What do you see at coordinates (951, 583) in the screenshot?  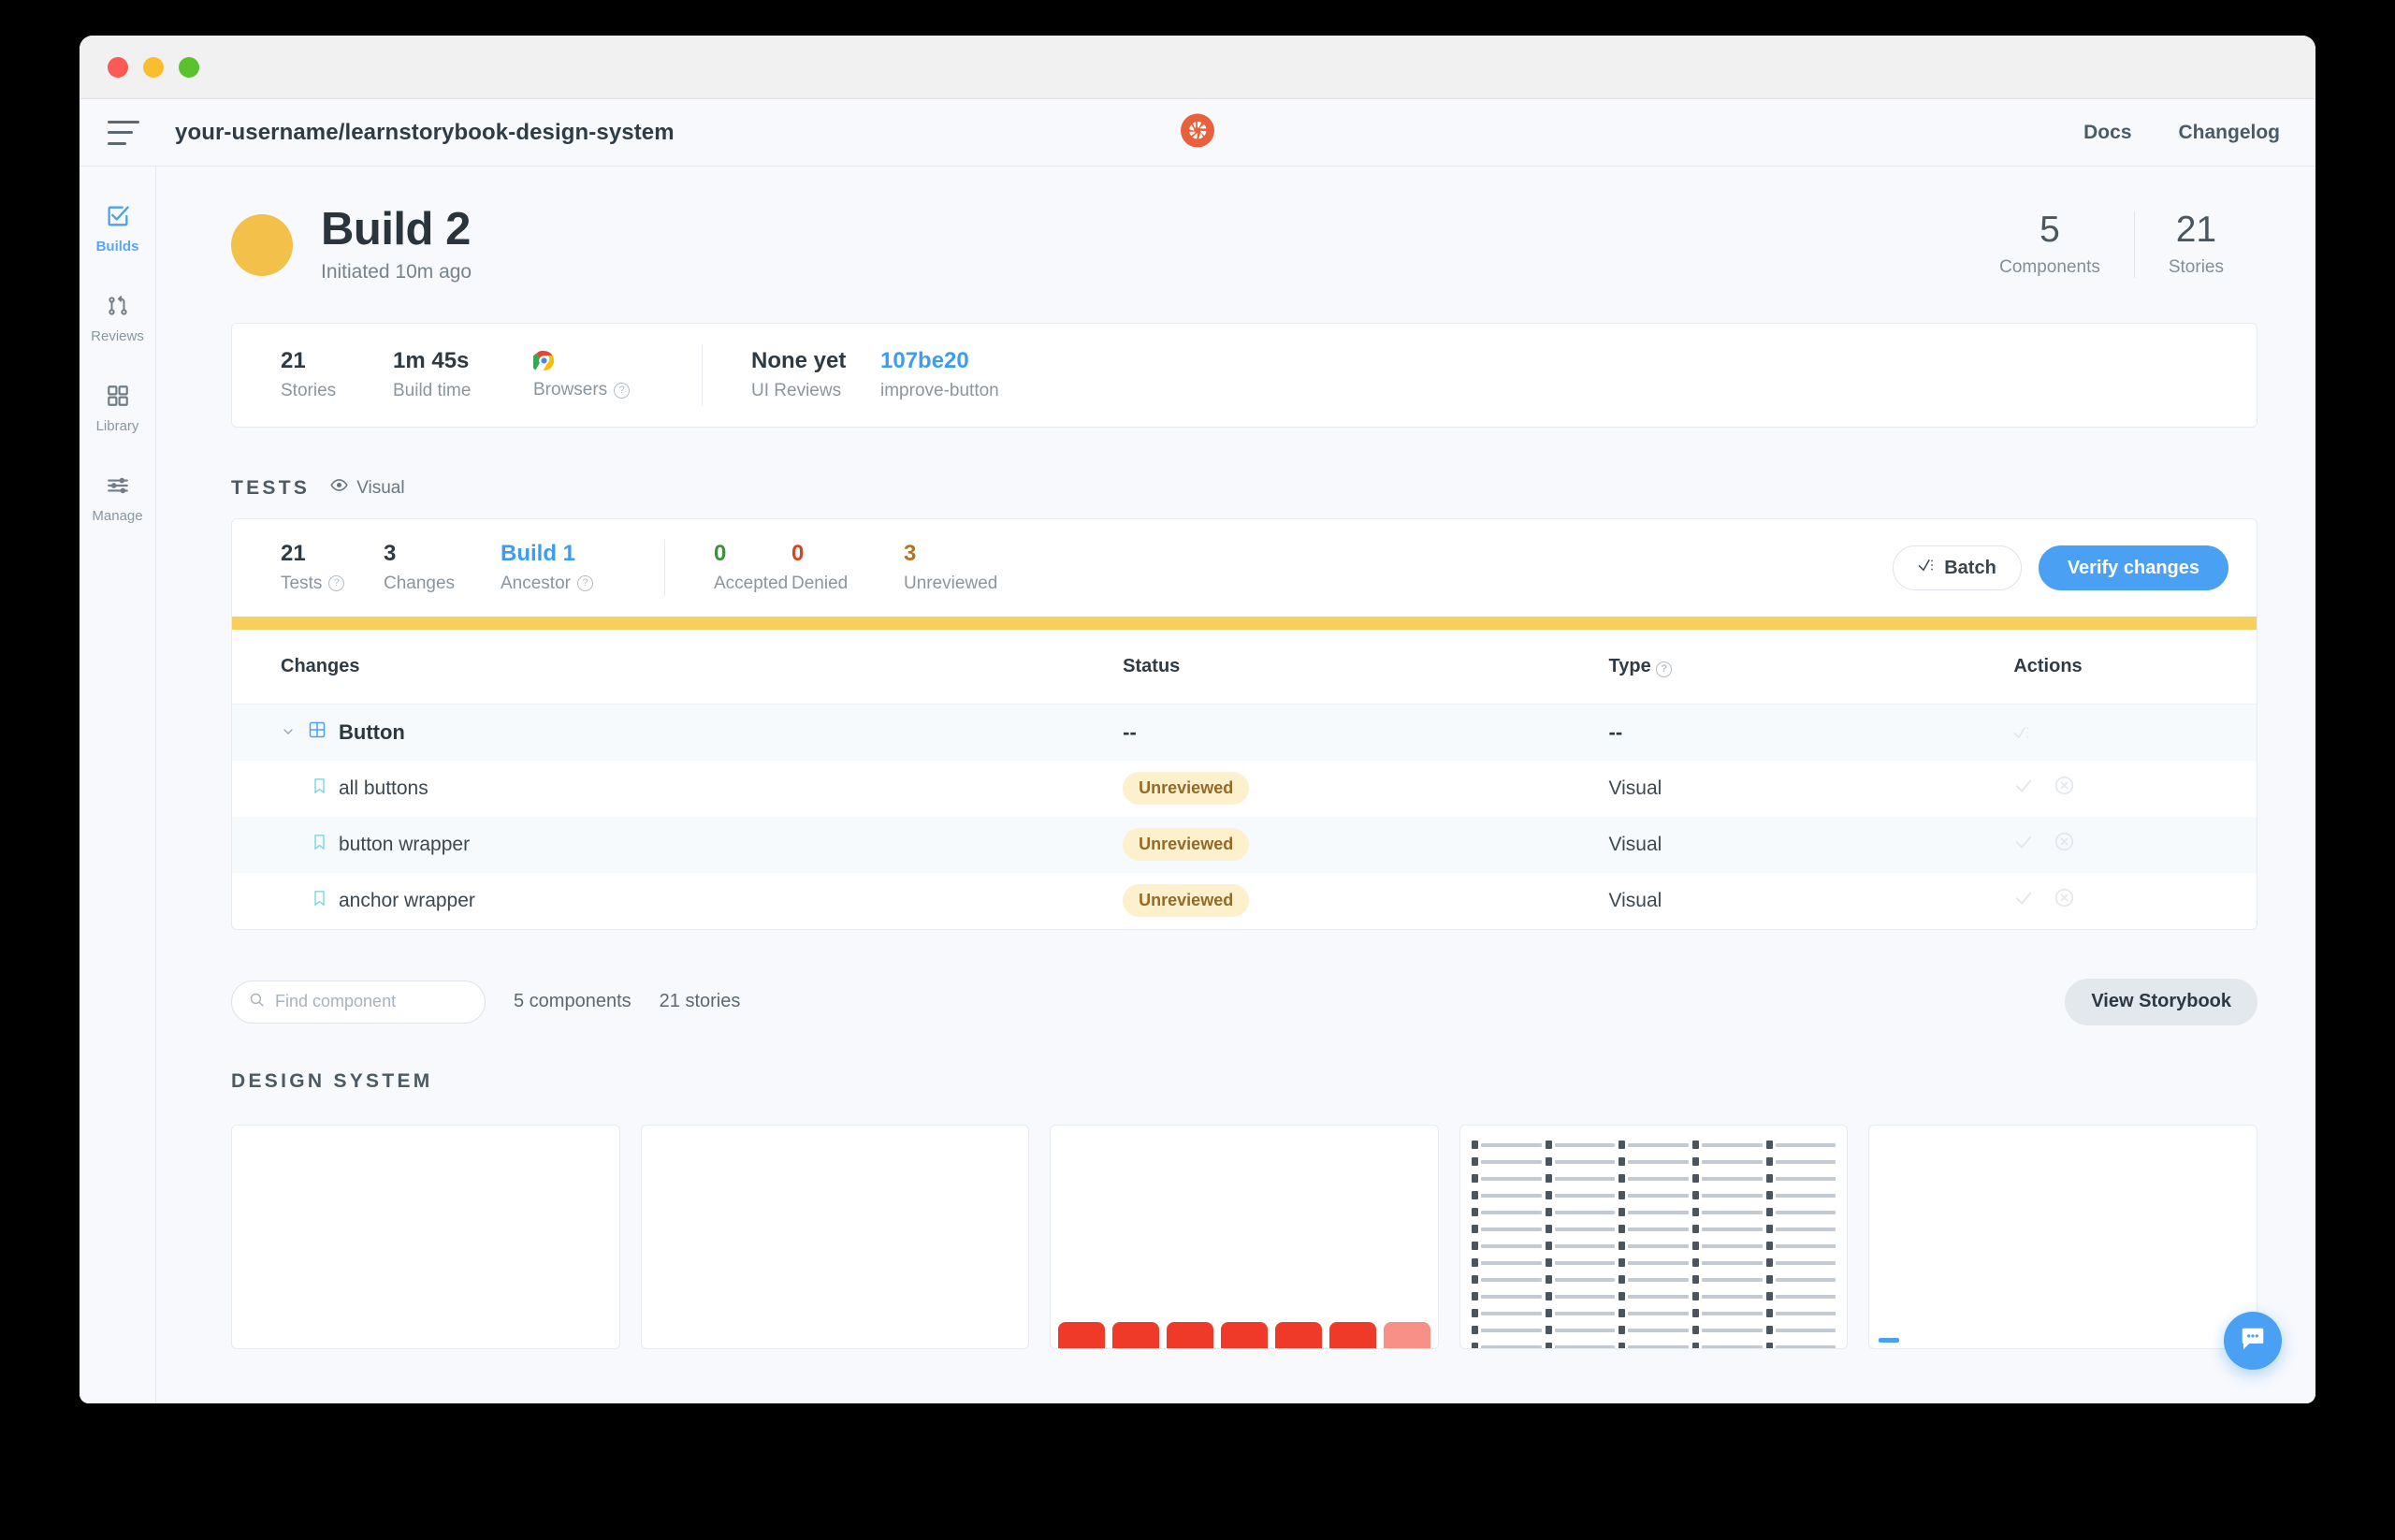 I see `unreviewed-label: Unreviewed` at bounding box center [951, 583].